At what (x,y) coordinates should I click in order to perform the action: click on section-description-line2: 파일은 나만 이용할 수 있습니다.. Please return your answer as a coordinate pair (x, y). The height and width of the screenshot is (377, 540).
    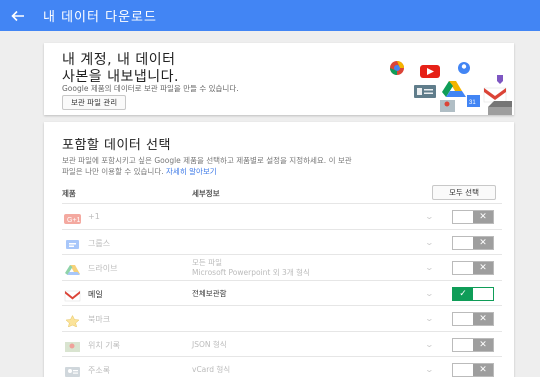
    Looking at the image, I should click on (113, 171).